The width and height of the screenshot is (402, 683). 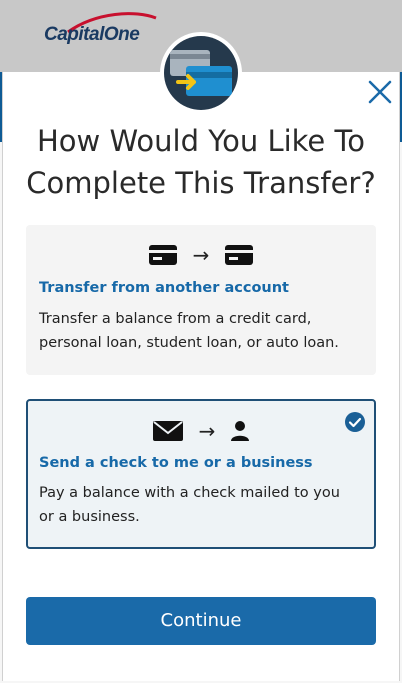 I want to click on option-title: Transfer from another account, so click(x=164, y=288).